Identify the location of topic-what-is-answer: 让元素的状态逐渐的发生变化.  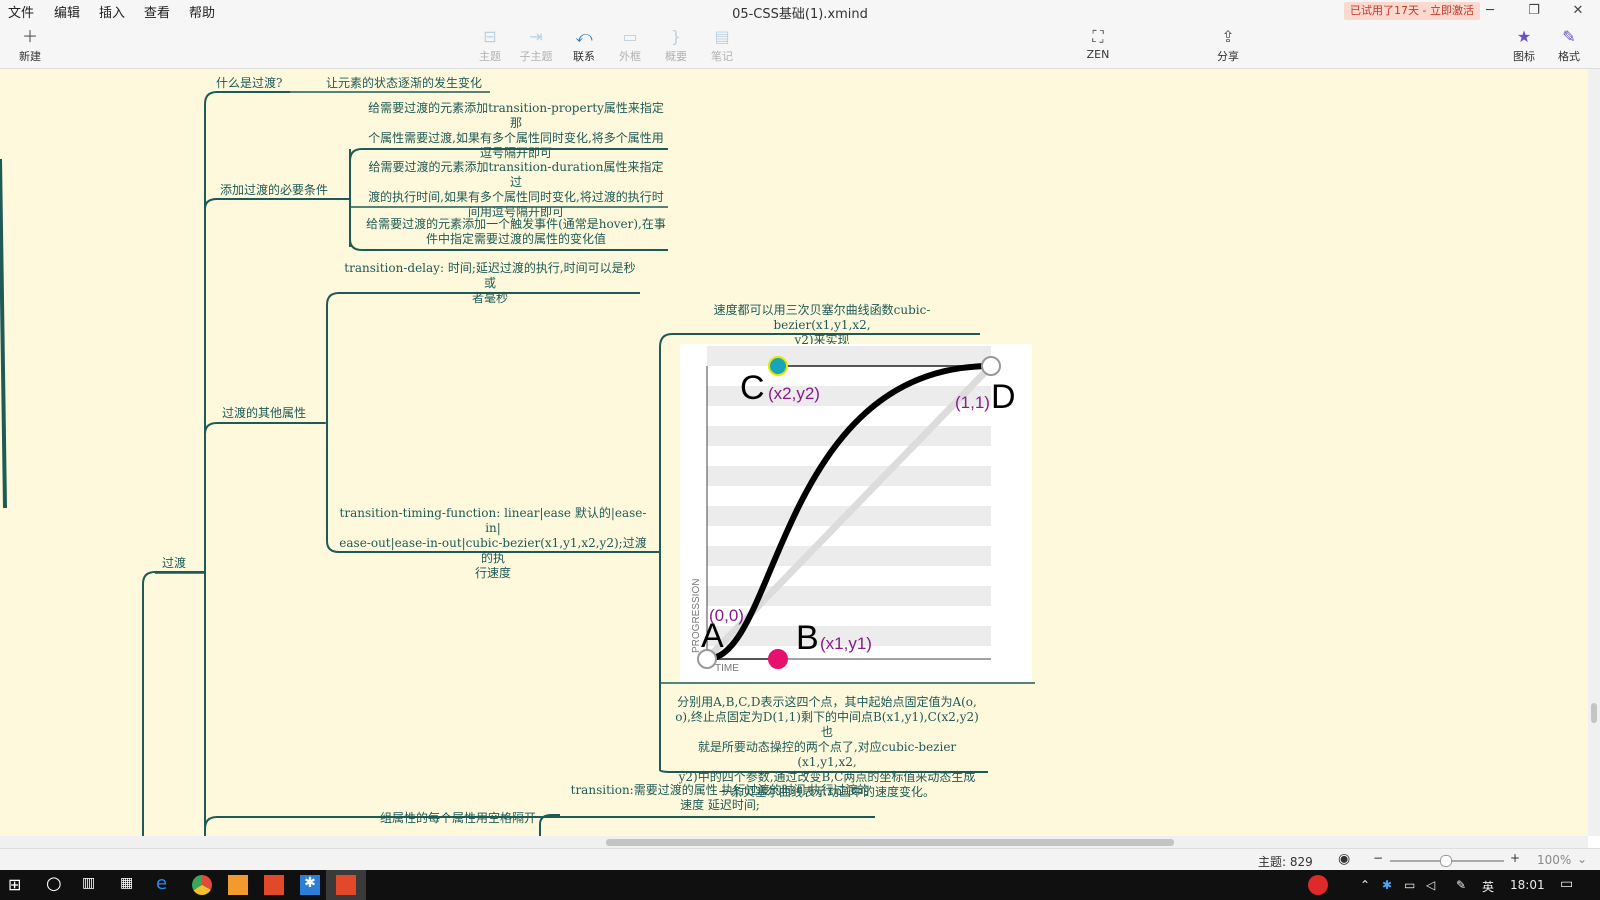
(404, 83).